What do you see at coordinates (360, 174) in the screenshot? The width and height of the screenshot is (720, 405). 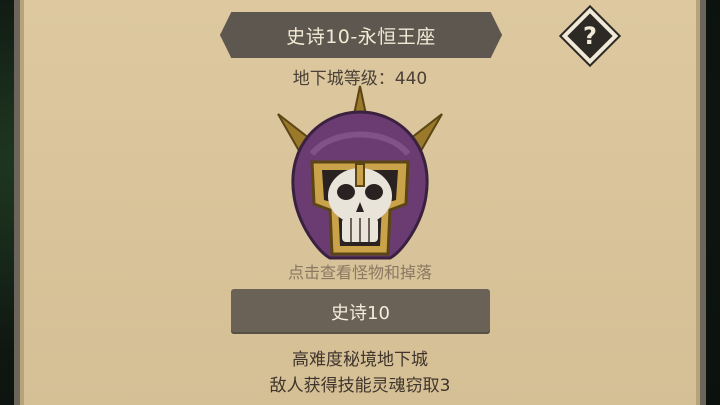 I see `armored-skull-icon` at bounding box center [360, 174].